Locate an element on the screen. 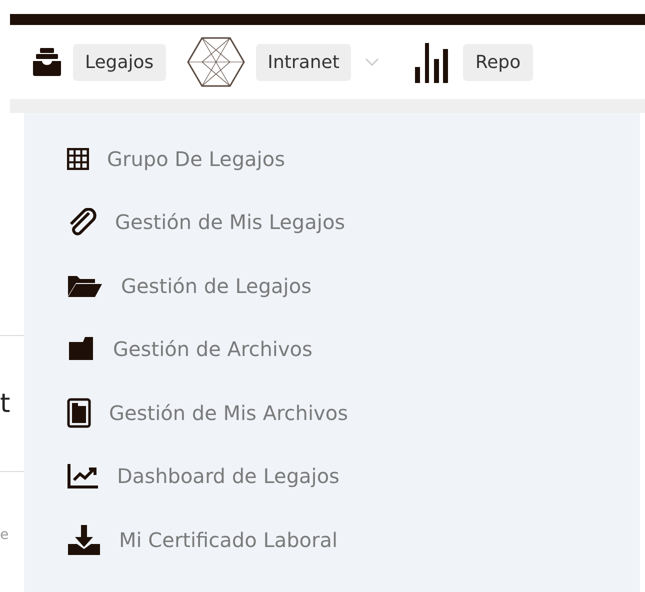  nav-link: Repo is located at coordinates (498, 62).